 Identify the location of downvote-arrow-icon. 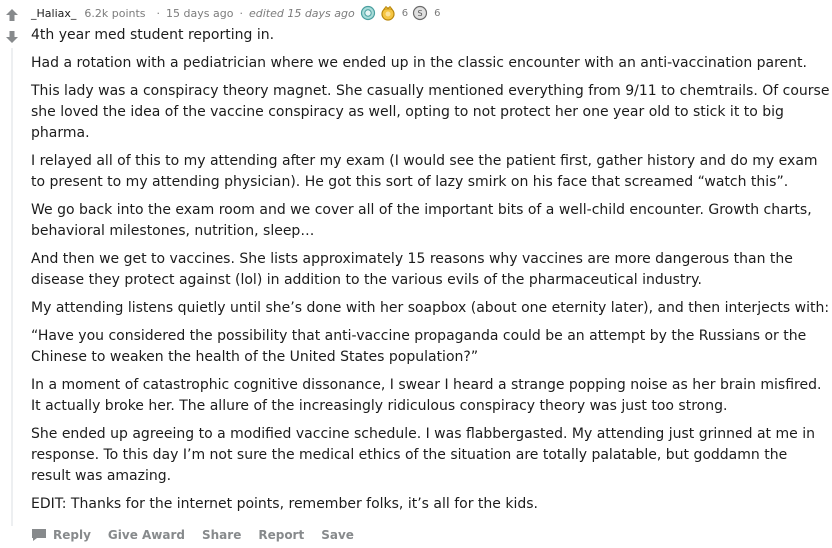
(12, 37).